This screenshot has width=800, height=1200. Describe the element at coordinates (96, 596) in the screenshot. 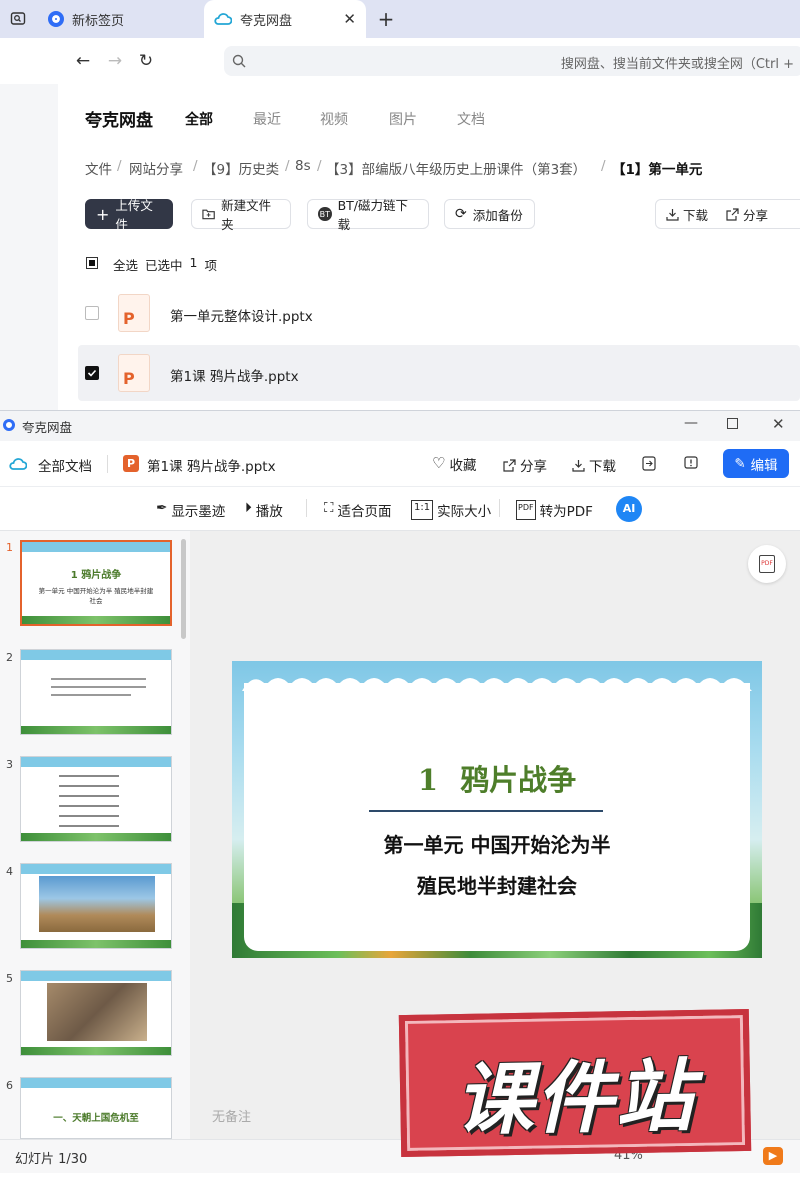

I see `thumb-subtitle: 第一单元 中国开始沦为半 殖民地半封建社会` at that location.